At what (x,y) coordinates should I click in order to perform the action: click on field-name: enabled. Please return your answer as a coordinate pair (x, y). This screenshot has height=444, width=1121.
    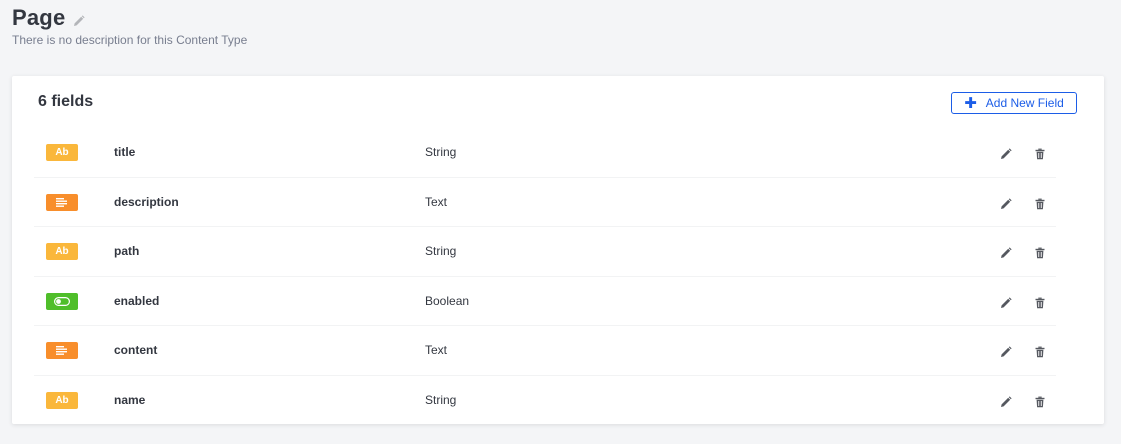
    Looking at the image, I should click on (137, 300).